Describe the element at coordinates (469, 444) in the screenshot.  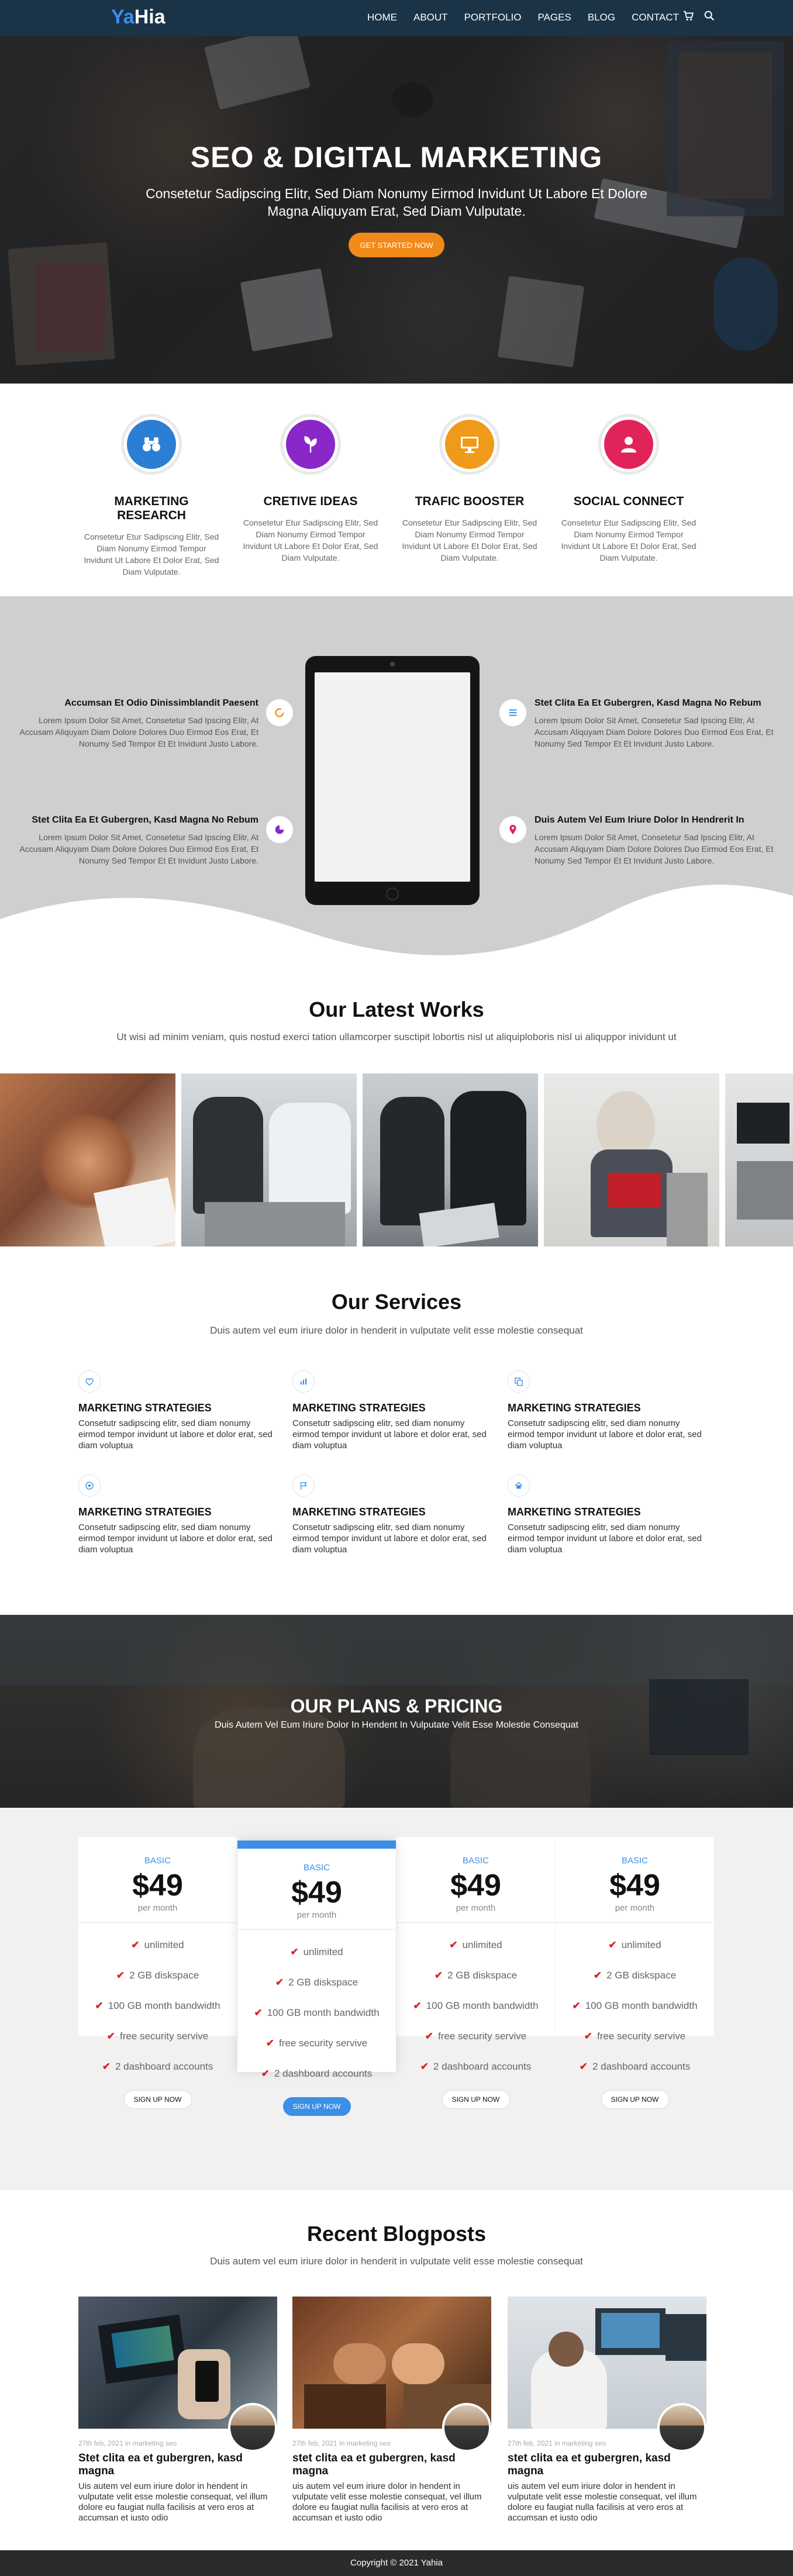
I see `monitor-icon` at that location.